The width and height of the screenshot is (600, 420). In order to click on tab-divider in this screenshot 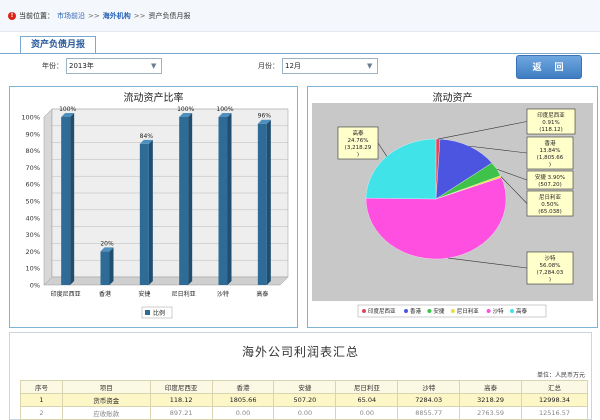, I will do `click(300, 53)`.